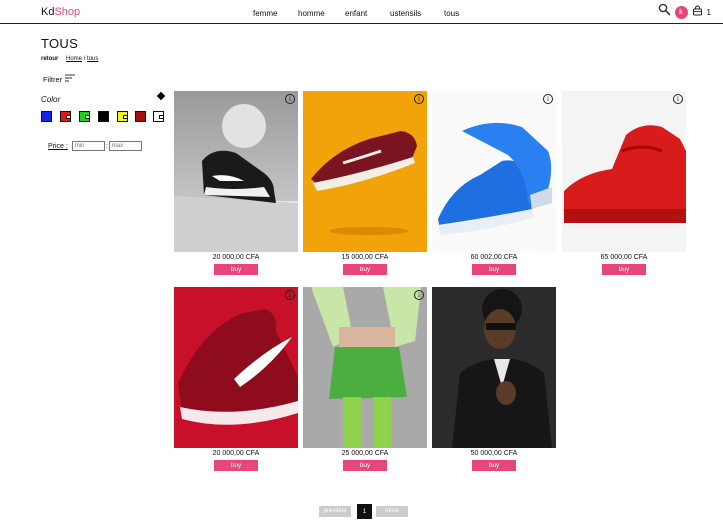  Describe the element at coordinates (311, 13) in the screenshot. I see `nav-item-homme: homme` at that location.